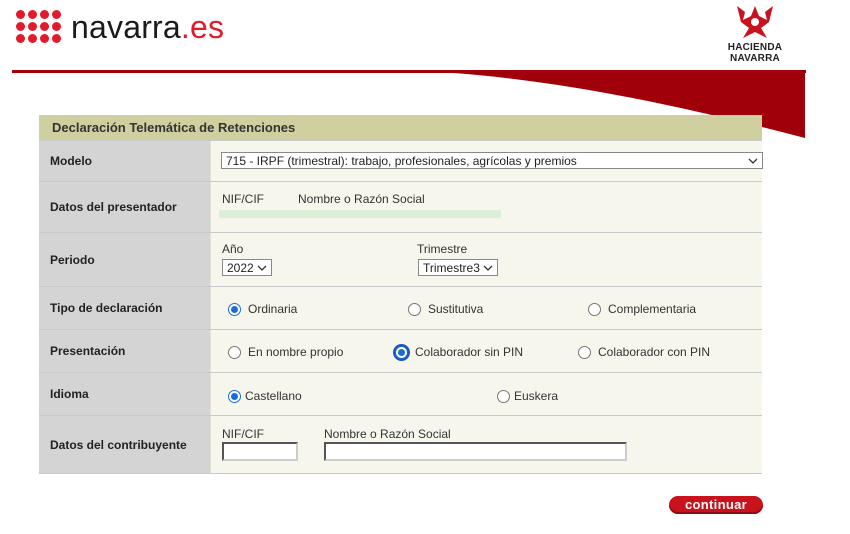  What do you see at coordinates (716, 505) in the screenshot?
I see `continuar-button: continuar` at bounding box center [716, 505].